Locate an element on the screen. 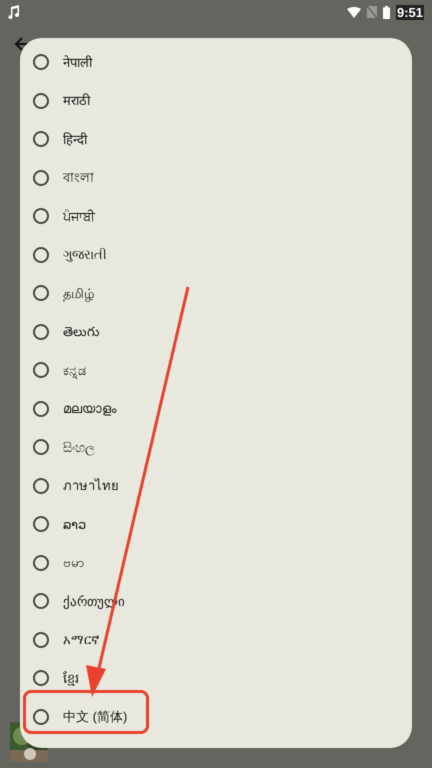  language-option: മലയാളം is located at coordinates (216, 409).